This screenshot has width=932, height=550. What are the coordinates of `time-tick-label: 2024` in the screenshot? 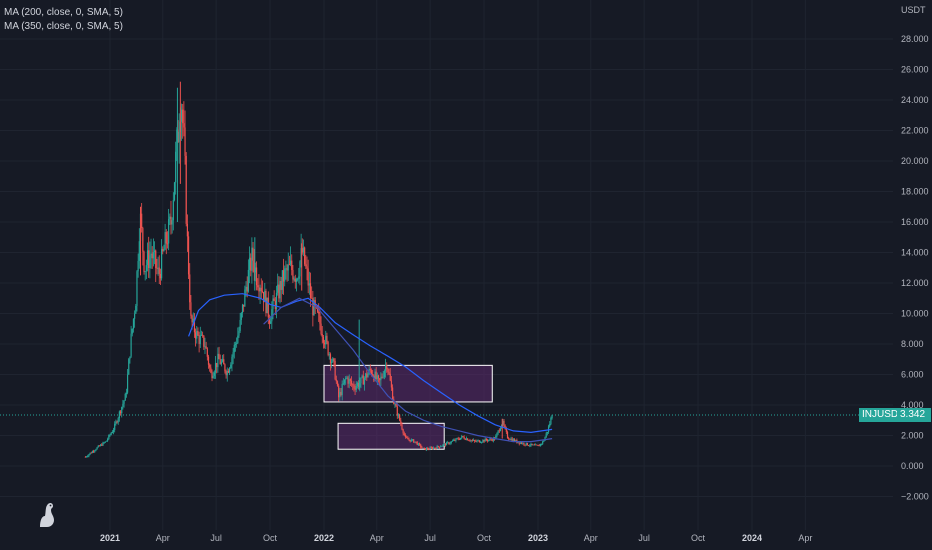 It's located at (752, 538).